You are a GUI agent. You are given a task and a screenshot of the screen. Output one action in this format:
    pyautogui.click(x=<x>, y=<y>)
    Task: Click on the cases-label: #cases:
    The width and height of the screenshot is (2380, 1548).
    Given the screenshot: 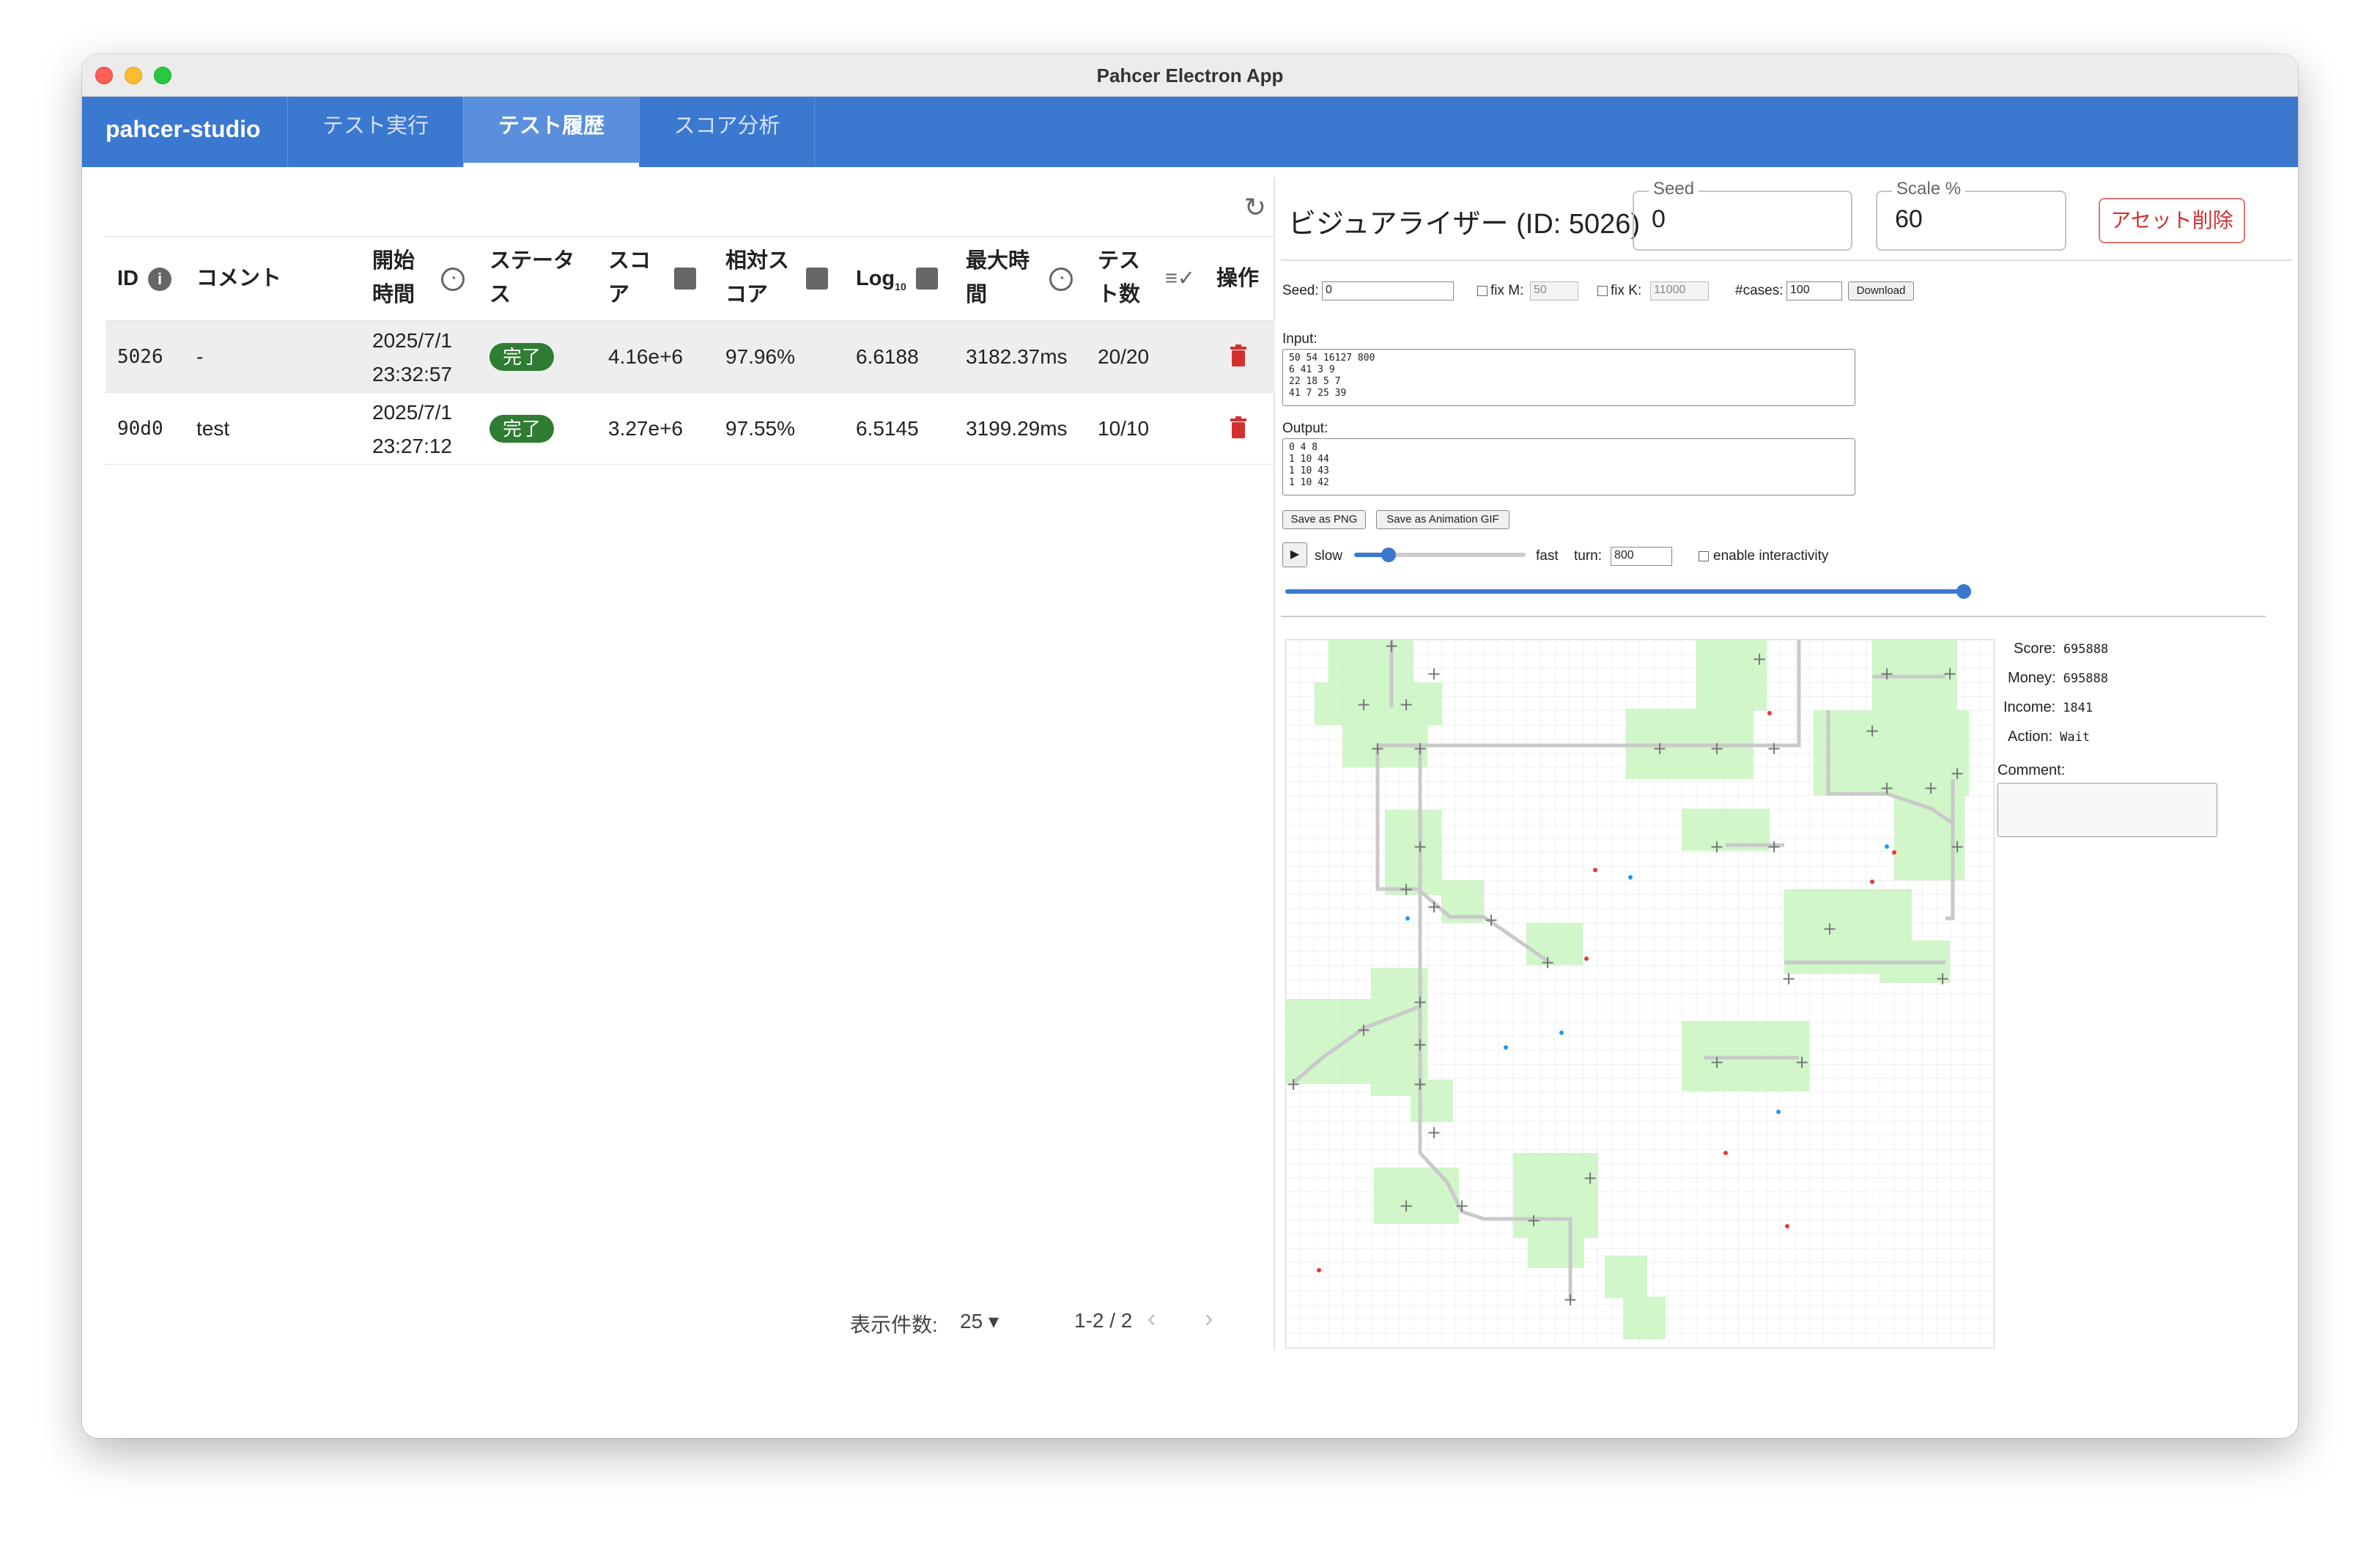 What is the action you would take?
    pyautogui.click(x=1760, y=290)
    